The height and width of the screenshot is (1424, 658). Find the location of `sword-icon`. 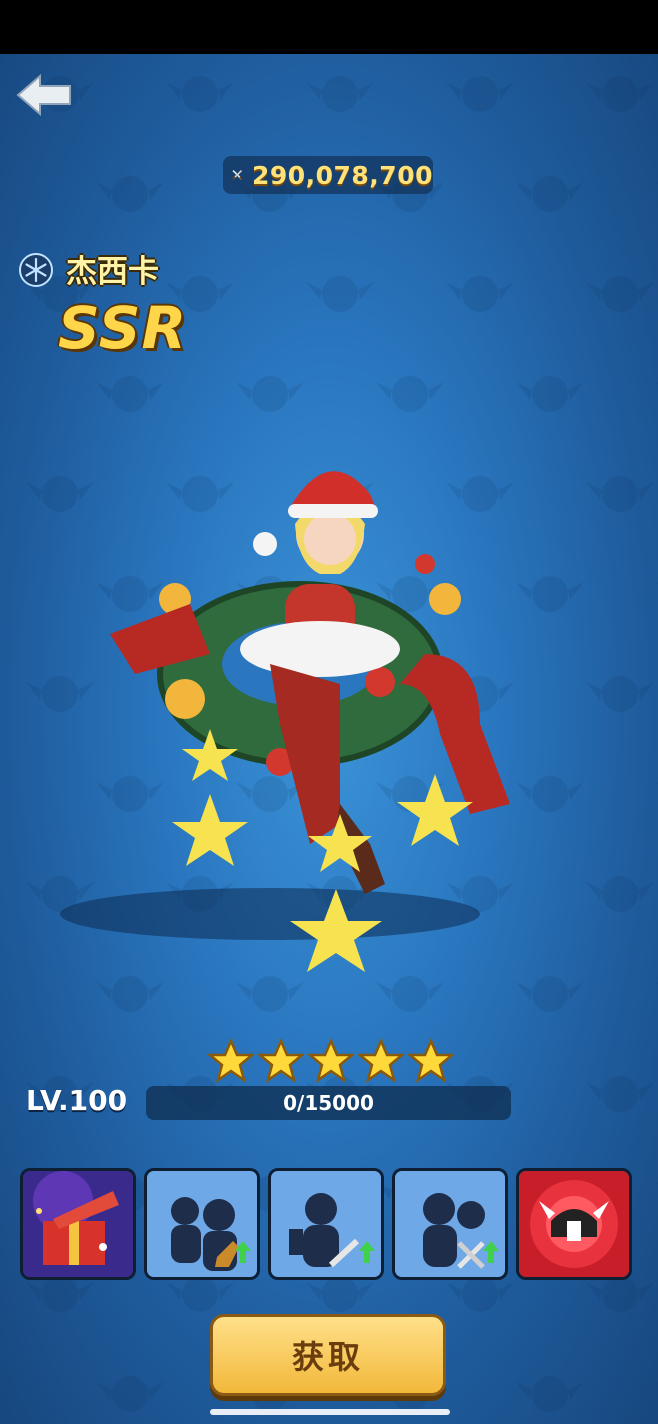

sword-icon is located at coordinates (326, 1224).